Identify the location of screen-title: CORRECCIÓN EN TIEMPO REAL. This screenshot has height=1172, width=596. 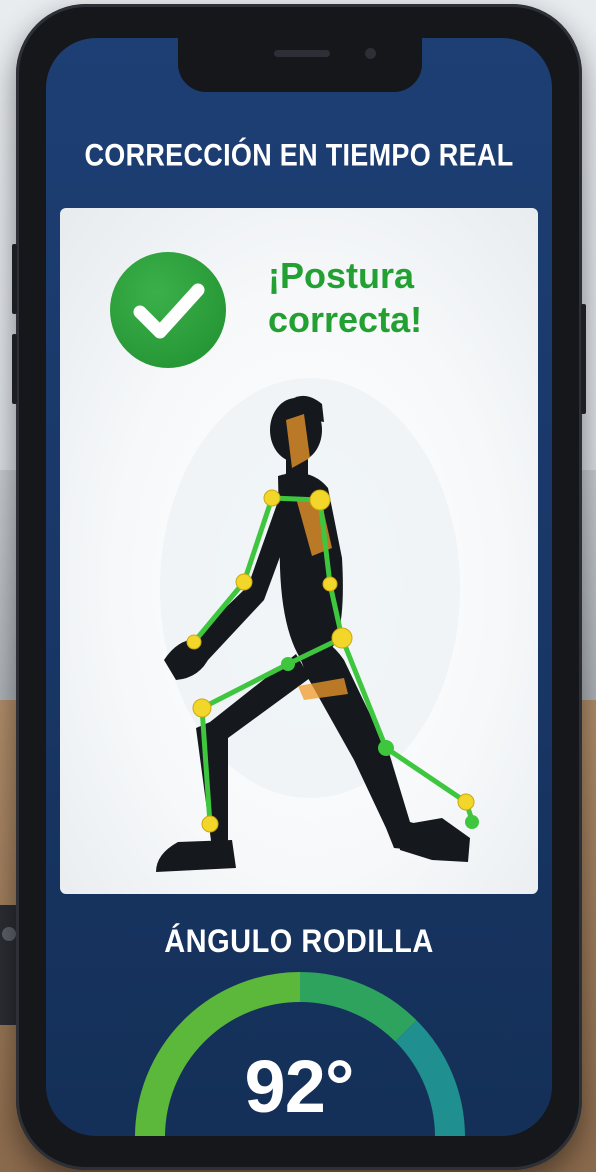
(299, 155).